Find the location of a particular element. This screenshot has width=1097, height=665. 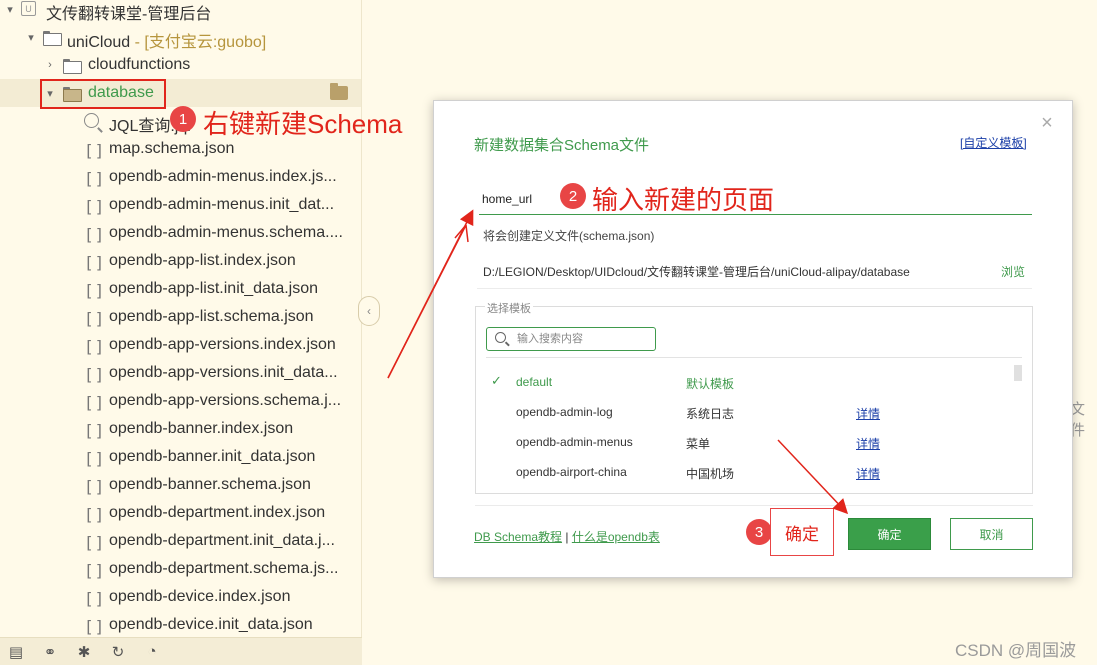

tree-file-12: [] opendb-banner.init_data.json is located at coordinates (180, 457).